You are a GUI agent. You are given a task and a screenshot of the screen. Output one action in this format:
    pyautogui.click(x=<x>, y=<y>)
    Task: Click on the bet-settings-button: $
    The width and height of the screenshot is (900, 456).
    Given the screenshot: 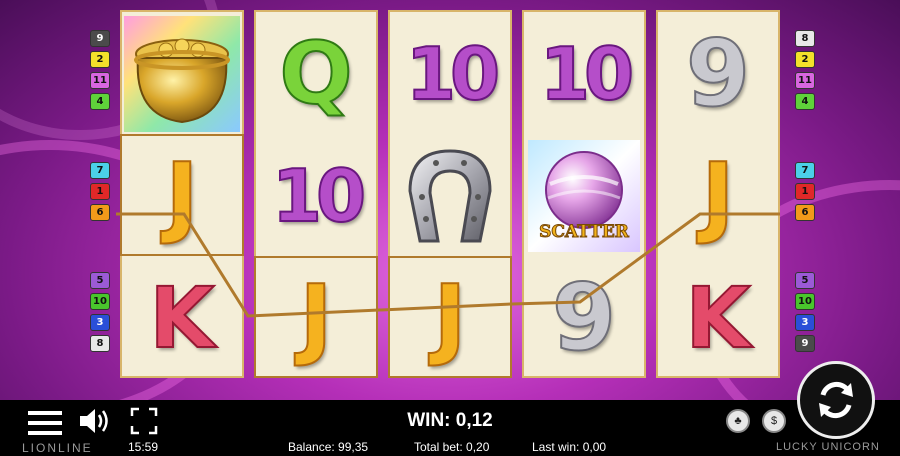 What is the action you would take?
    pyautogui.click(x=774, y=421)
    